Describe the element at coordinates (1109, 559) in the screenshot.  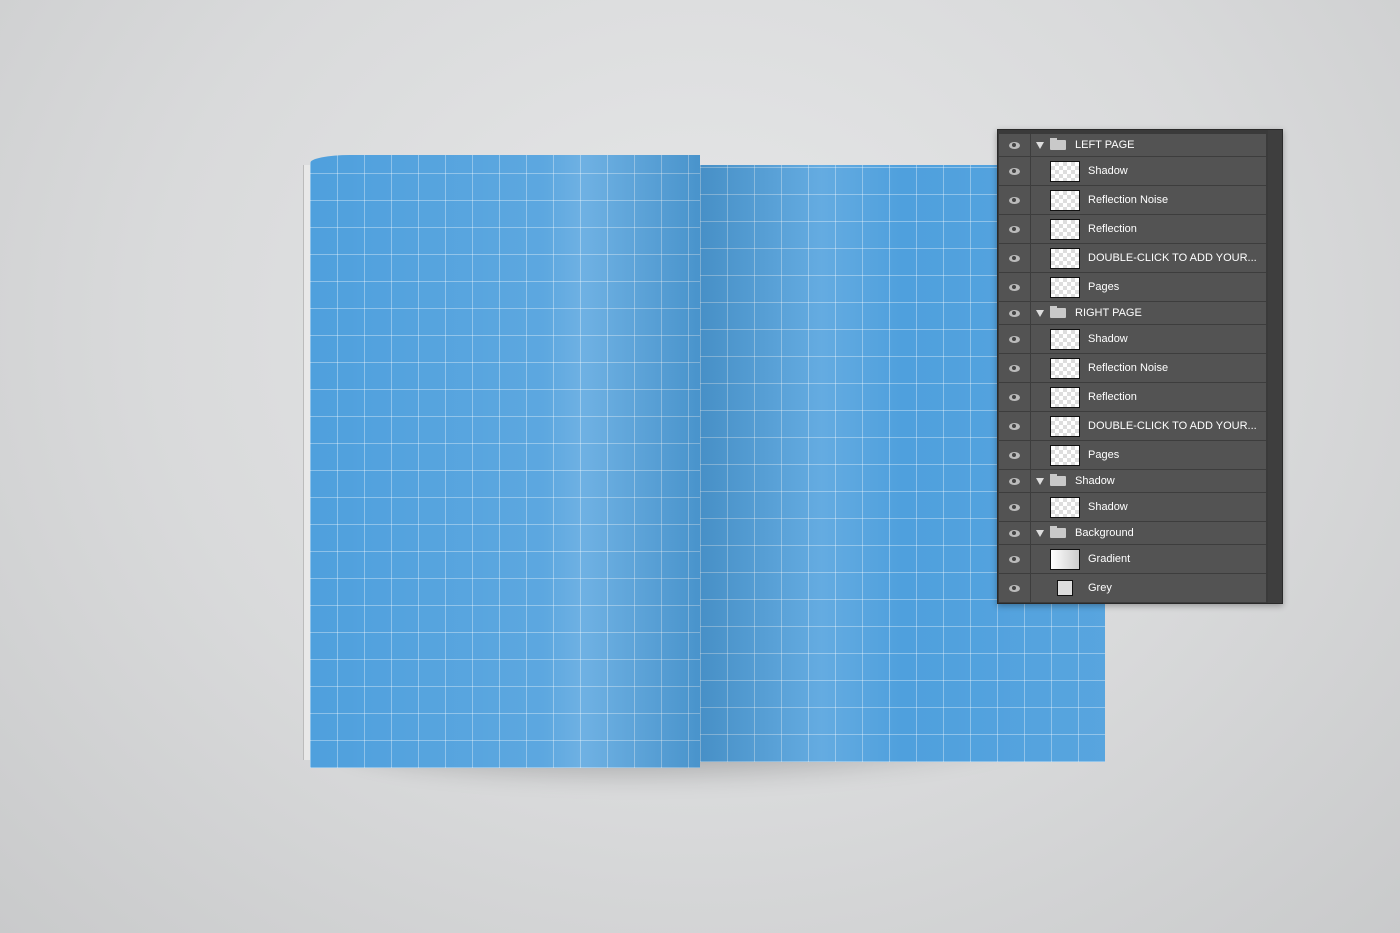
I see `layer-name: Gradient` at that location.